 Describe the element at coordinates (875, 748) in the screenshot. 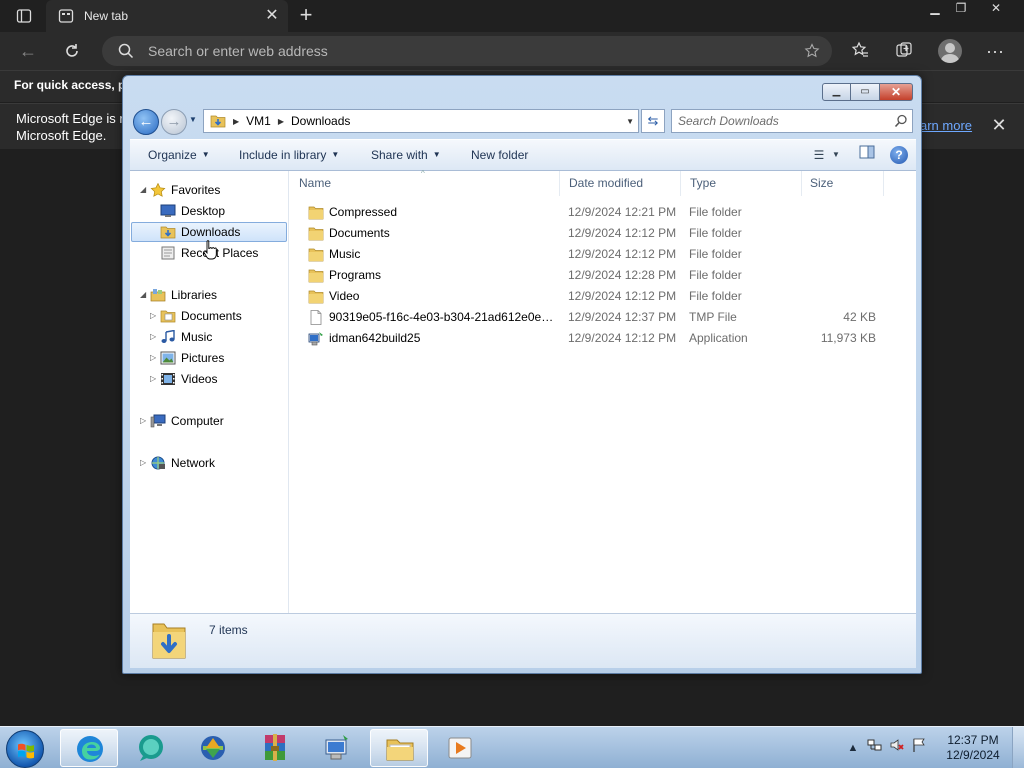

I see `network-tray-icon` at that location.